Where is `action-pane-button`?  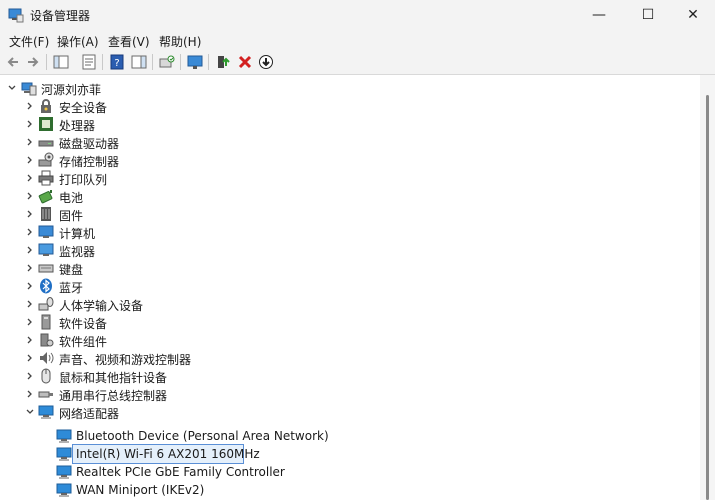
action-pane-button is located at coordinates (139, 62).